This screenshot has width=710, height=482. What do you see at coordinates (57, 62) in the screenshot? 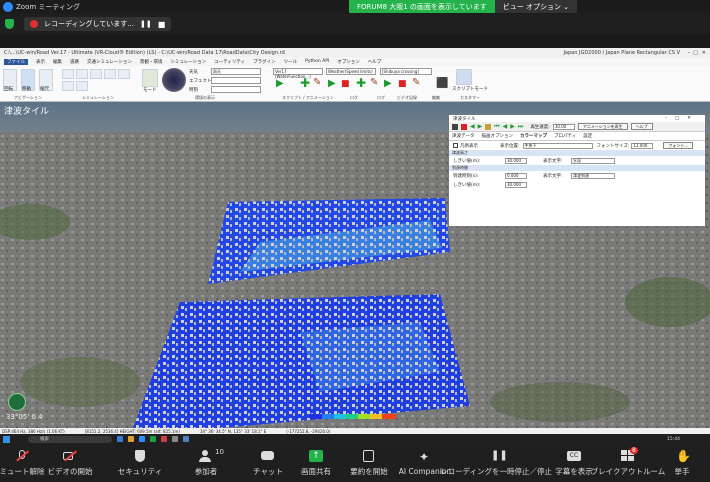
I see `ribbon-tab: 編集` at bounding box center [57, 62].